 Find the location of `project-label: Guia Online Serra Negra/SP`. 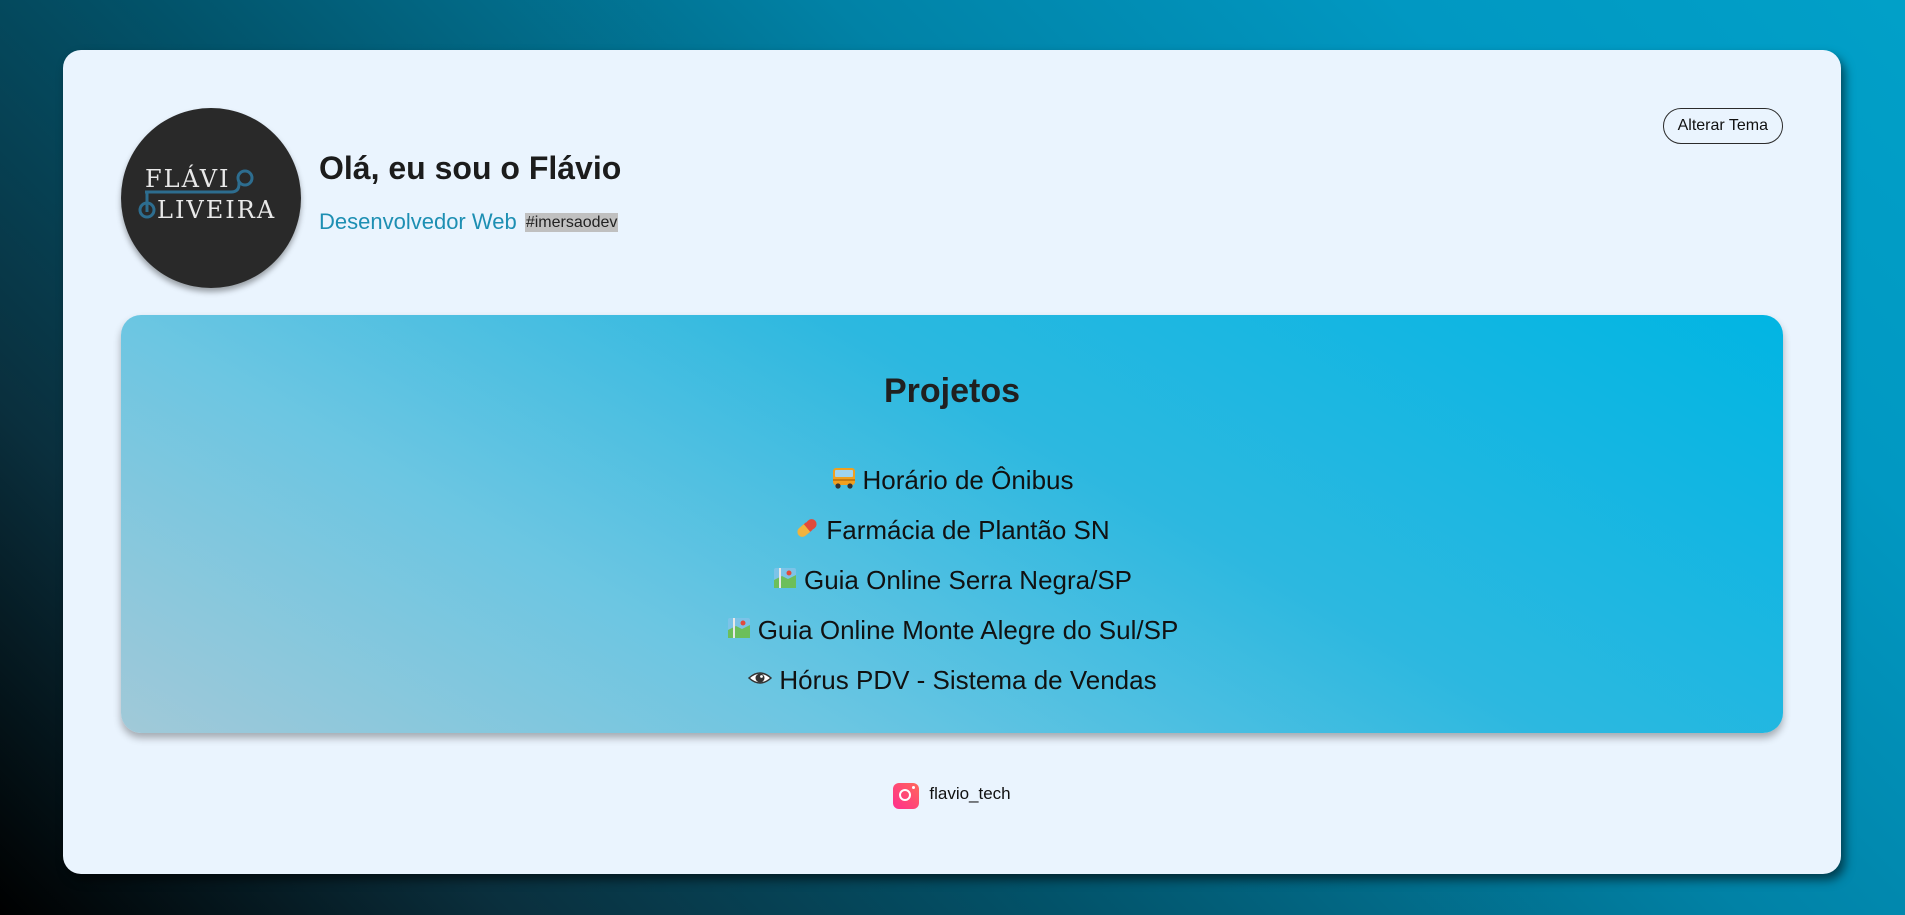

project-label: Guia Online Serra Negra/SP is located at coordinates (968, 580).